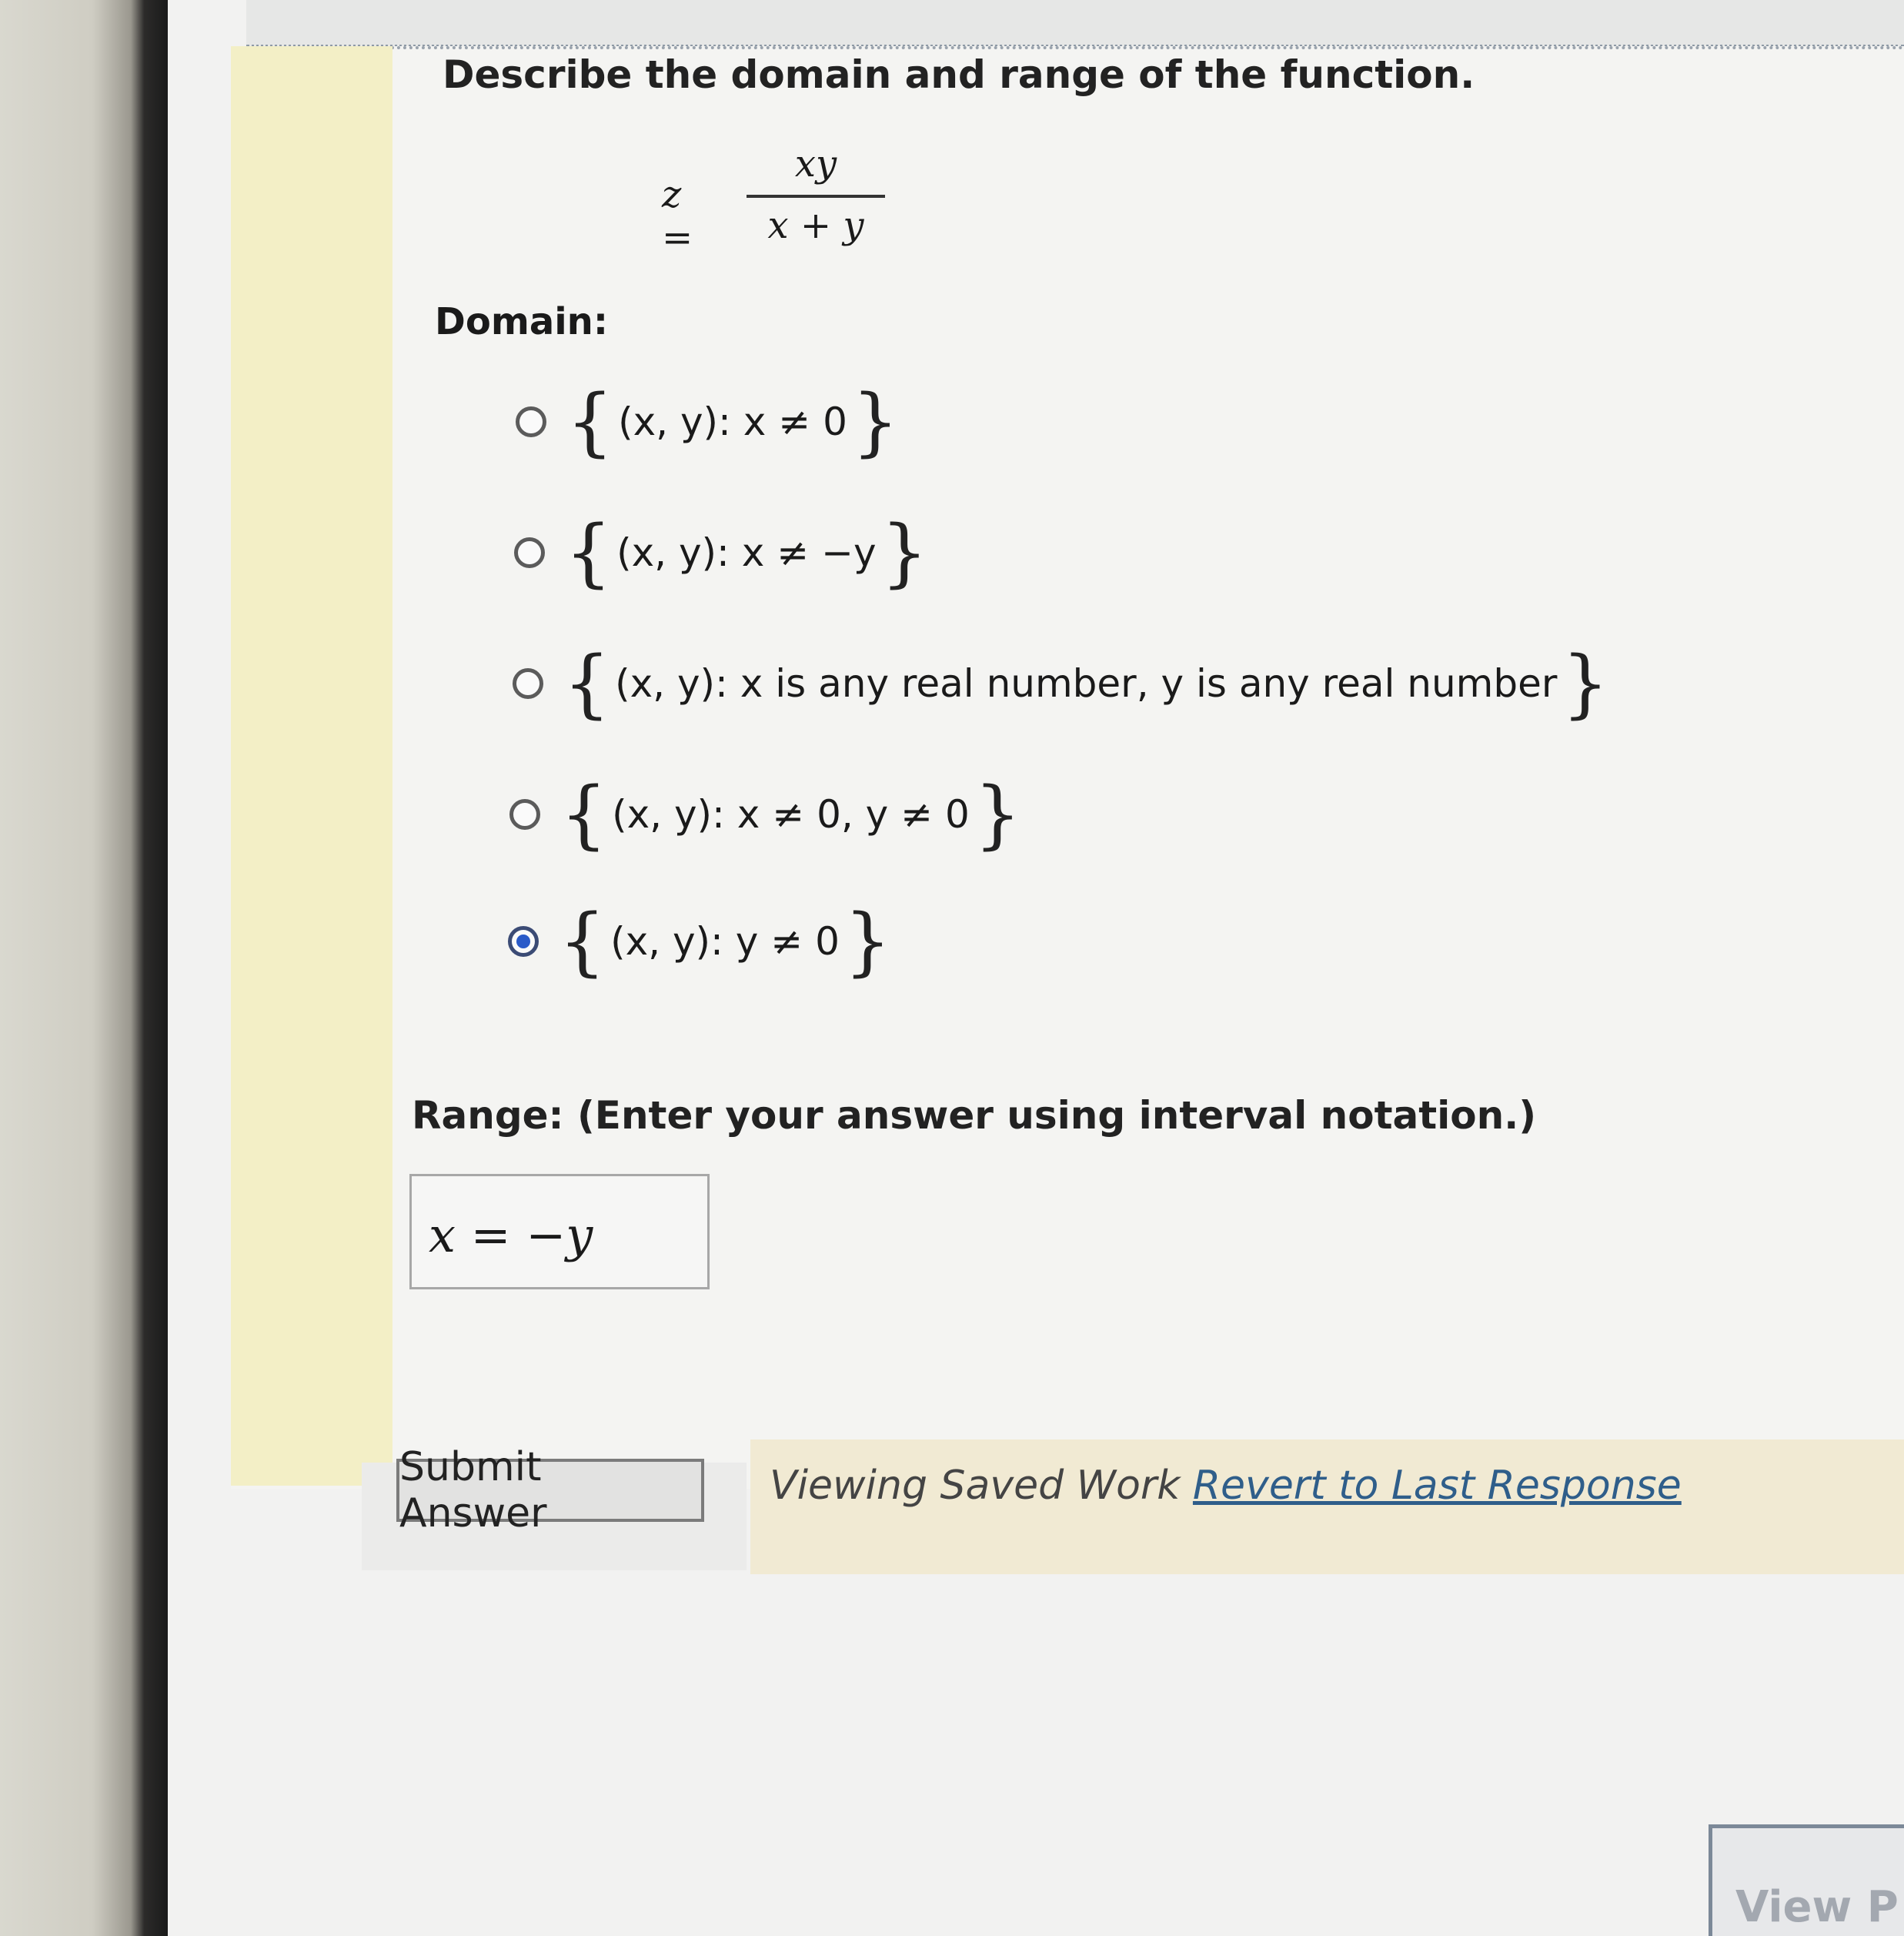 The width and height of the screenshot is (1904, 1936). What do you see at coordinates (550, 1490) in the screenshot?
I see `submit-answer-button: Submit Answer` at bounding box center [550, 1490].